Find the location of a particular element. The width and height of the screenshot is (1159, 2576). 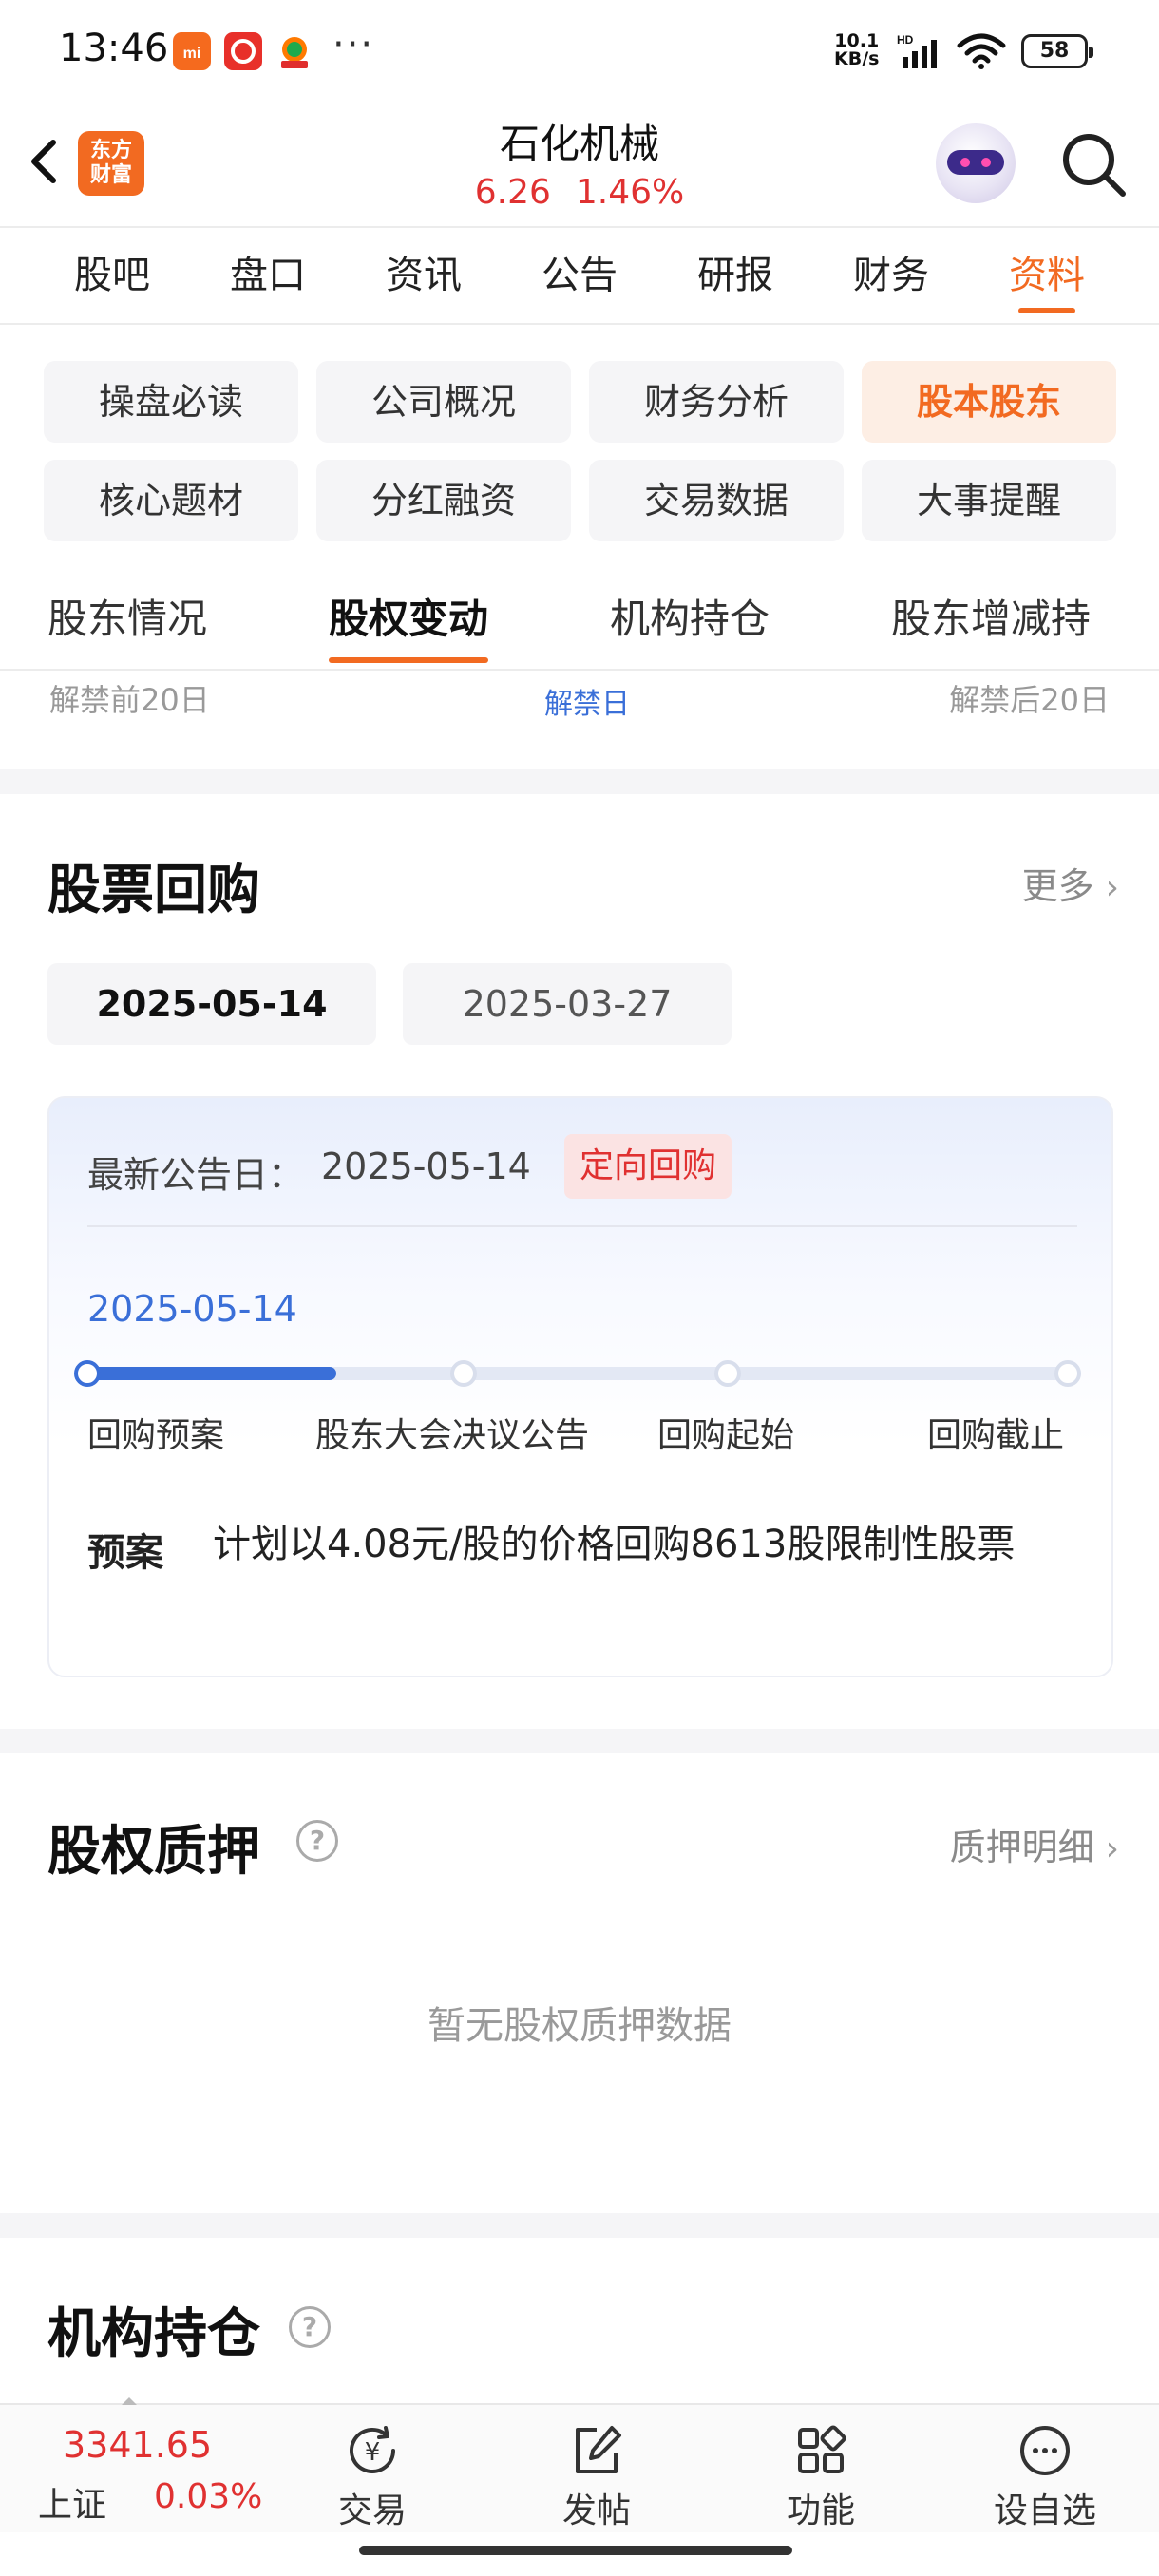

svg-text: mi is located at coordinates (192, 54).